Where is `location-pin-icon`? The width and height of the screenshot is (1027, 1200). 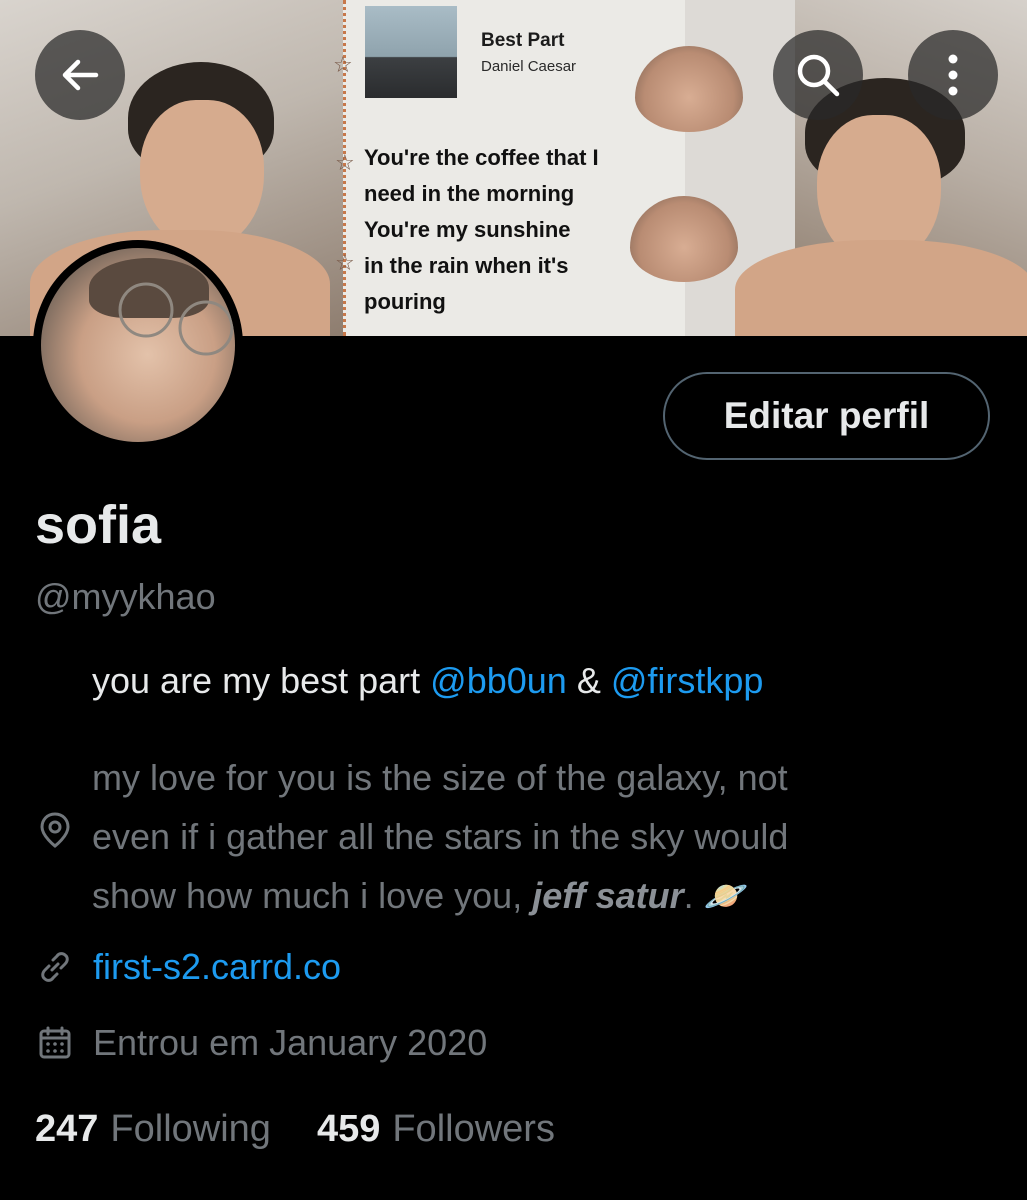 location-pin-icon is located at coordinates (55, 830).